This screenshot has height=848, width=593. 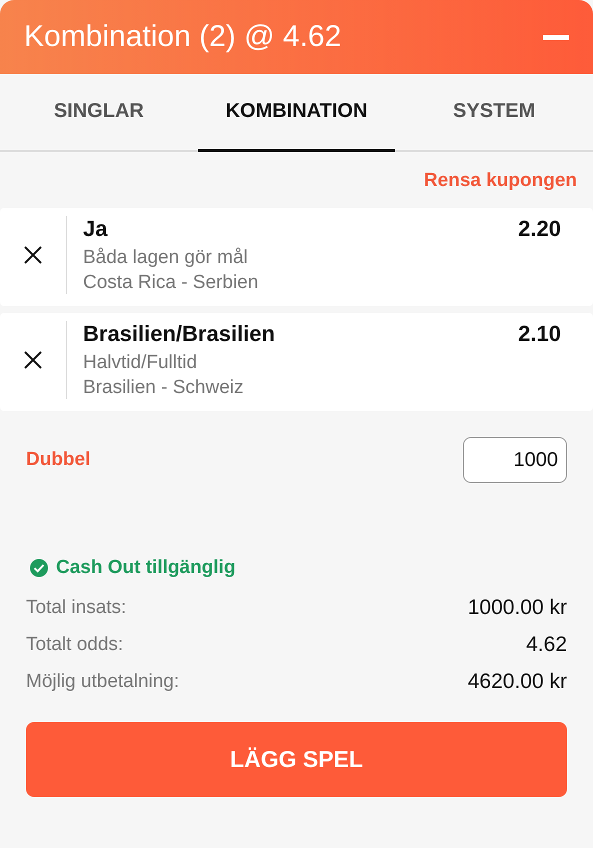 I want to click on tab: SINGLAR, so click(x=99, y=113).